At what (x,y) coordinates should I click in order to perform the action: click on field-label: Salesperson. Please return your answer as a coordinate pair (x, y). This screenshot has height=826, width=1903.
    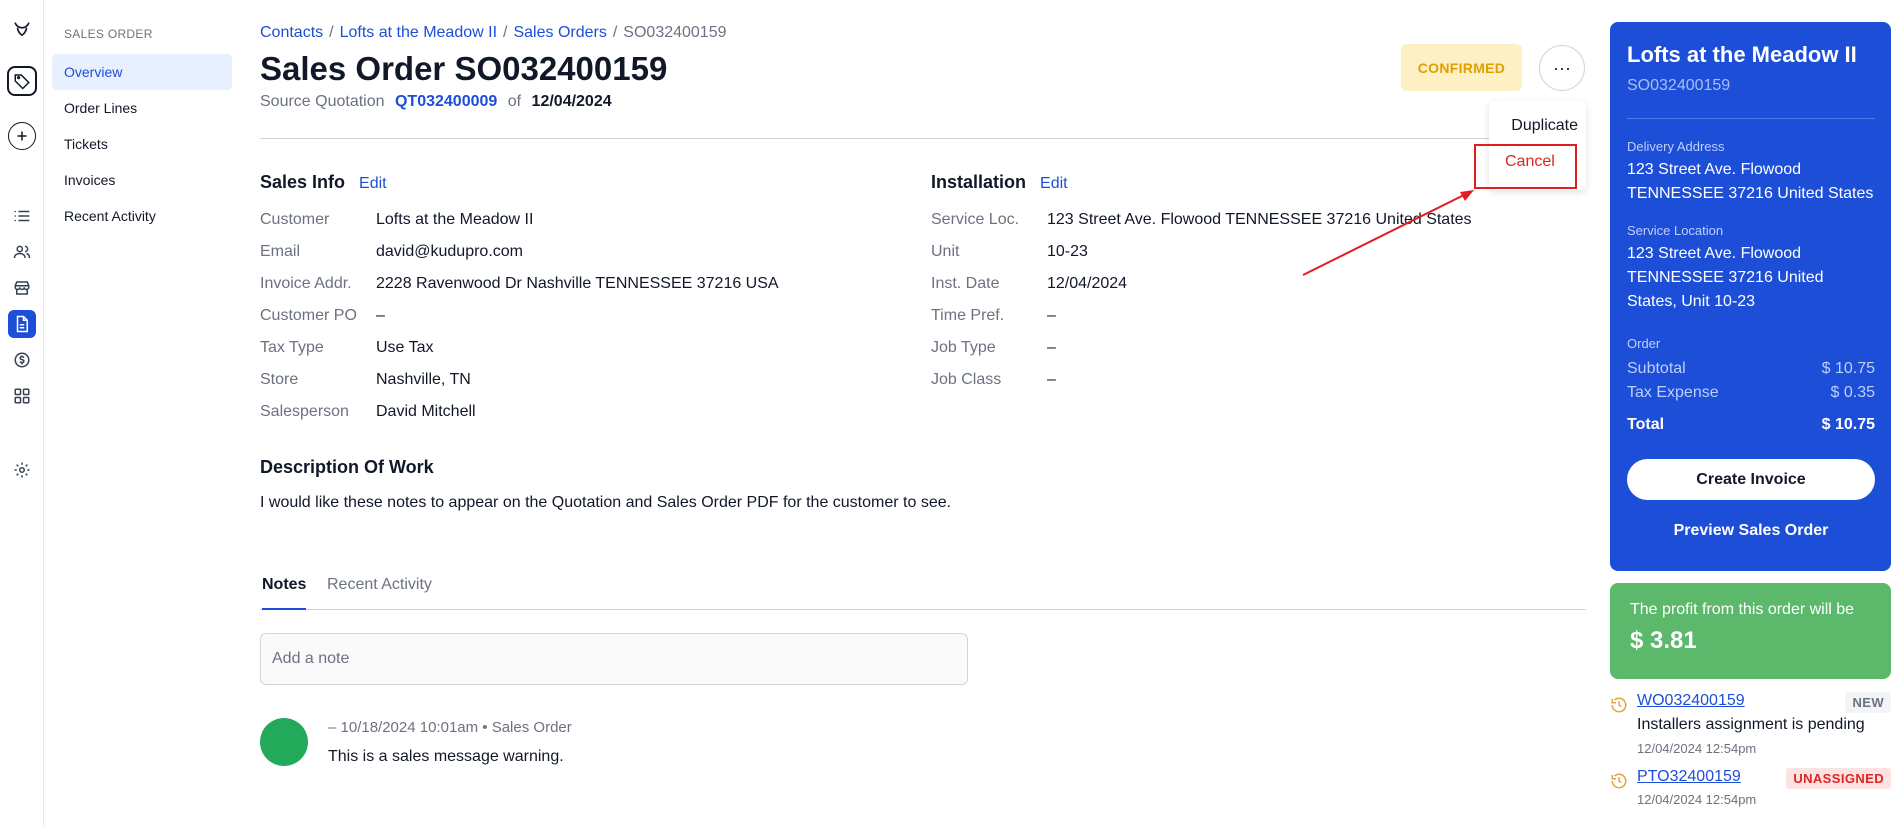
    Looking at the image, I should click on (304, 411).